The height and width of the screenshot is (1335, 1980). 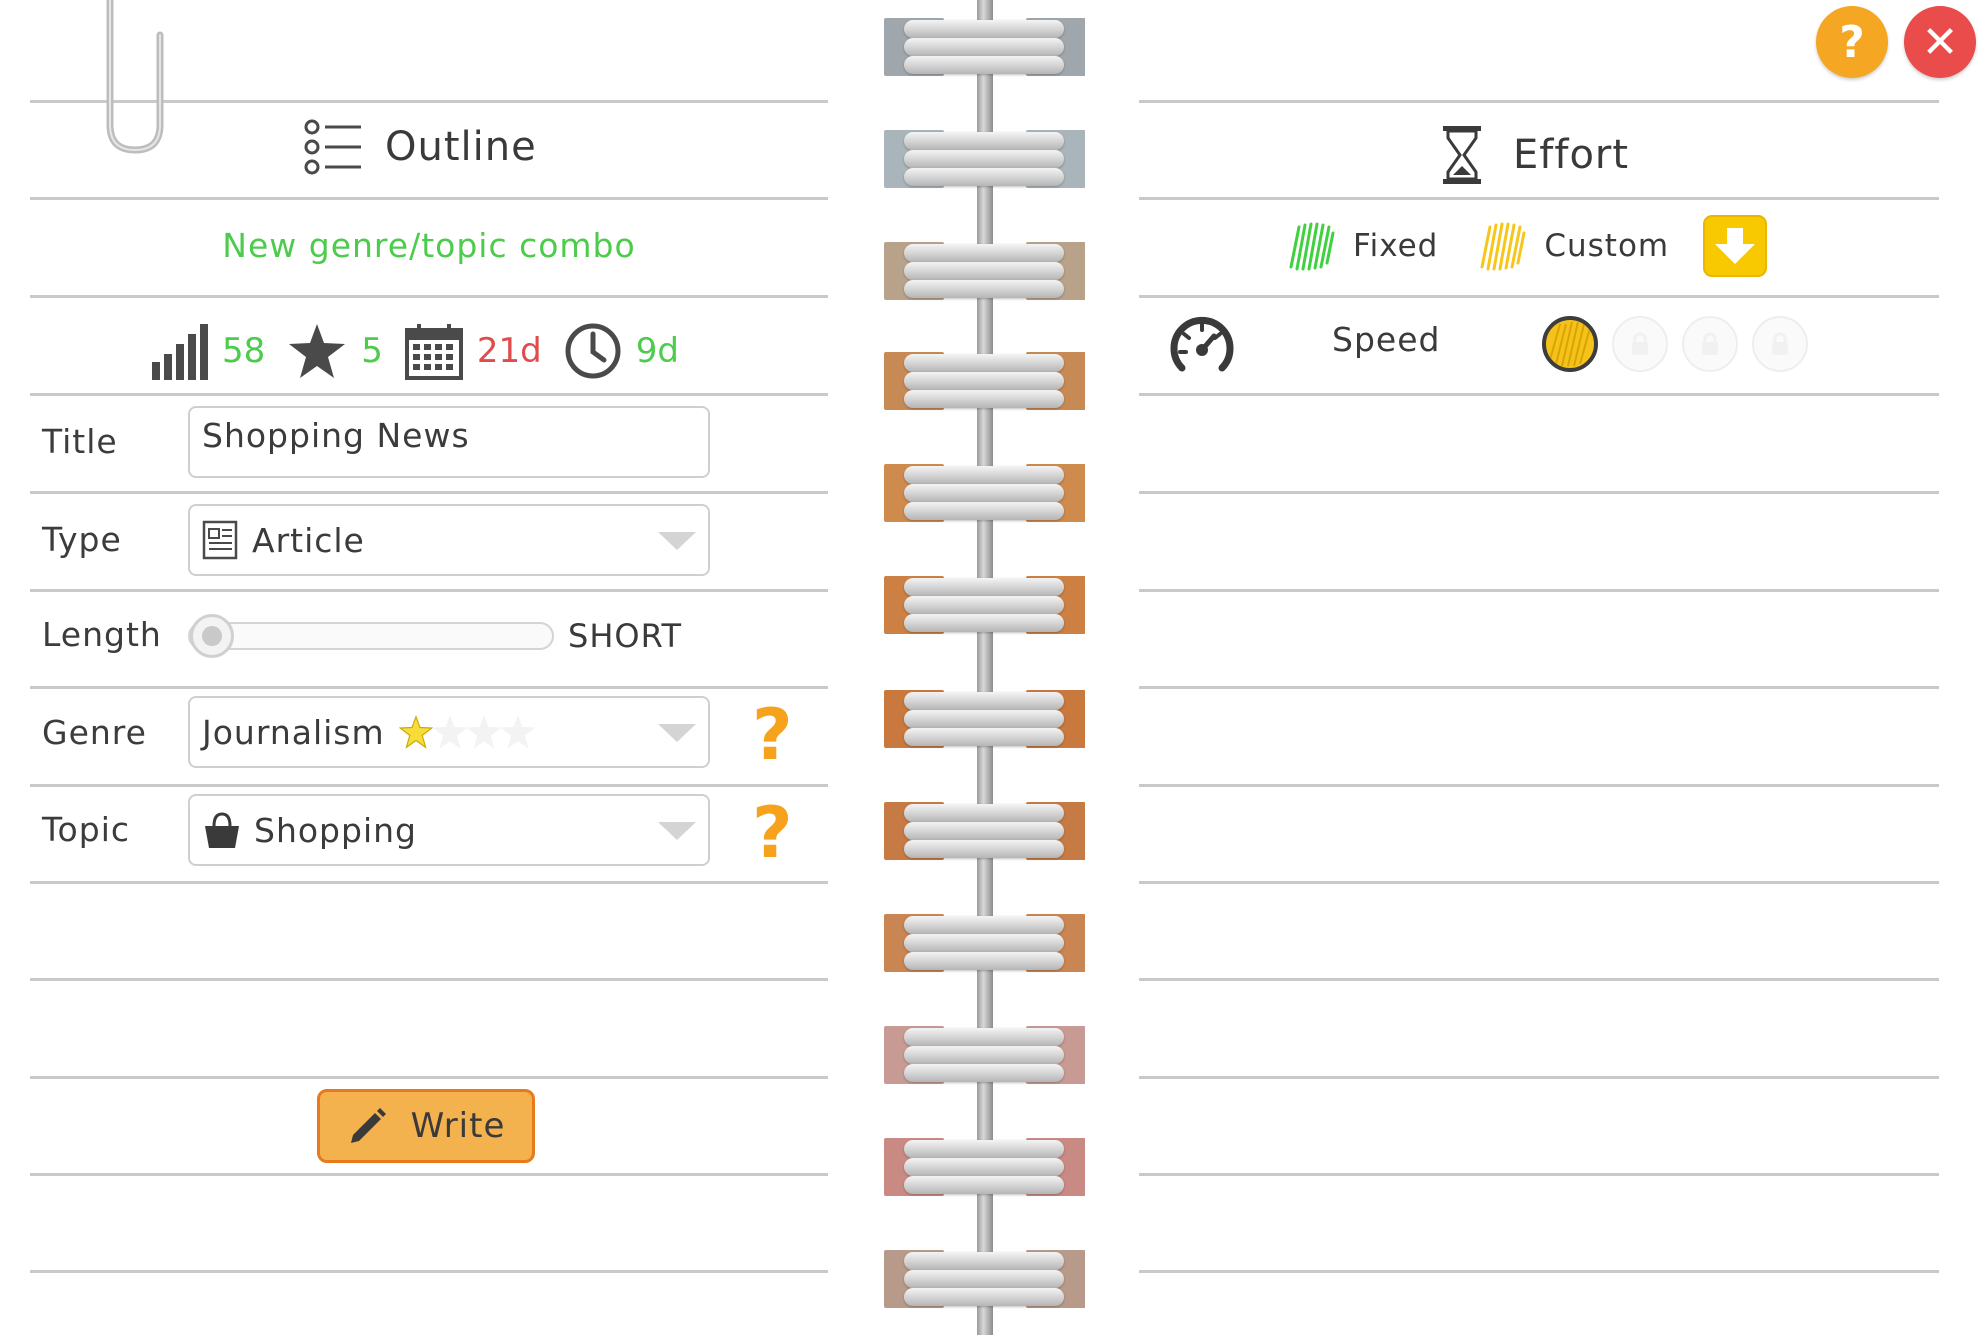 What do you see at coordinates (371, 636) in the screenshot?
I see `length-slider-track` at bounding box center [371, 636].